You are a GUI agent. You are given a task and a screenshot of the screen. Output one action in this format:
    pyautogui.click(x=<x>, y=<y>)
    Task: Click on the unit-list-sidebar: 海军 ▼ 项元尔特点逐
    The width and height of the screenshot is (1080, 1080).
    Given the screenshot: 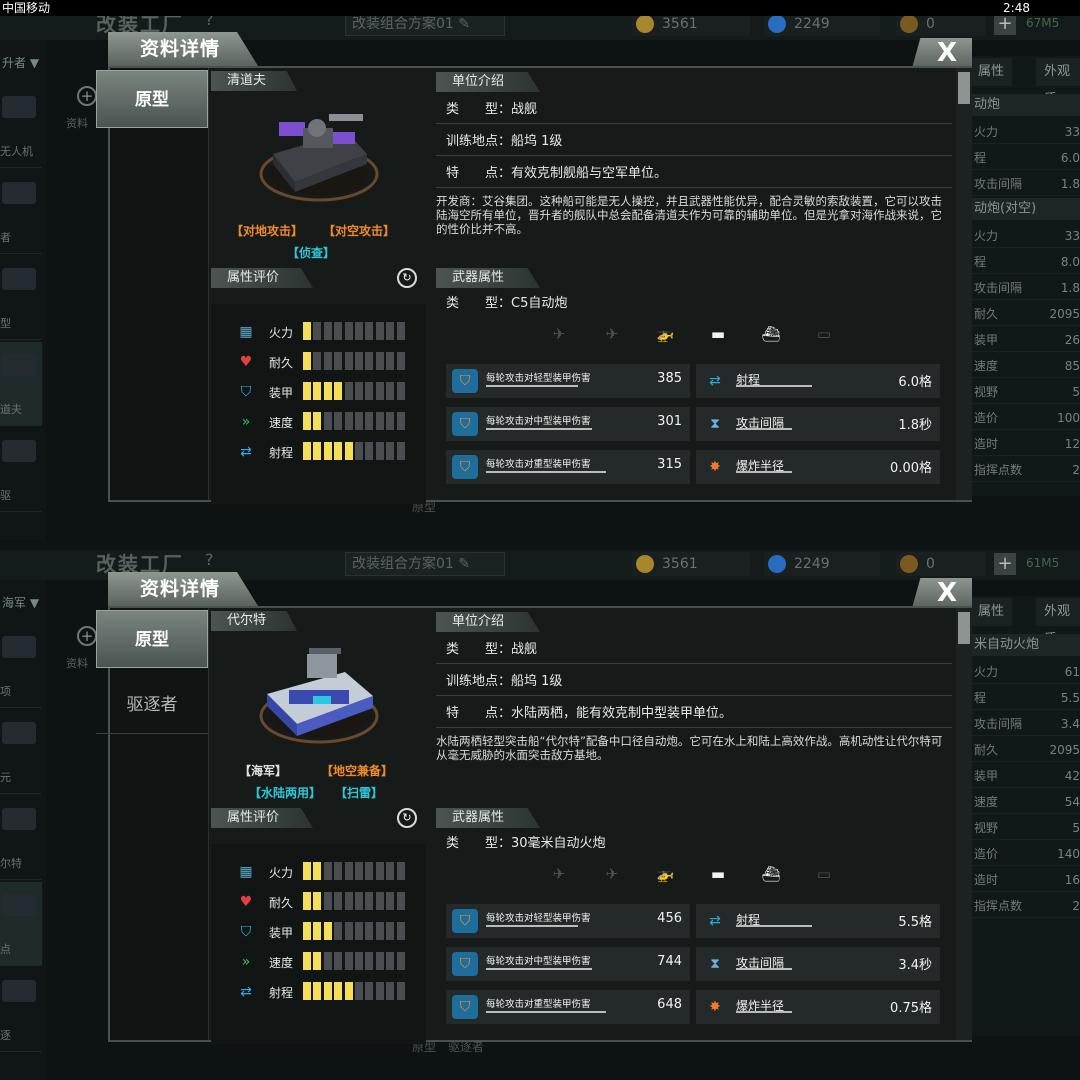 What is the action you would take?
    pyautogui.click(x=23, y=830)
    